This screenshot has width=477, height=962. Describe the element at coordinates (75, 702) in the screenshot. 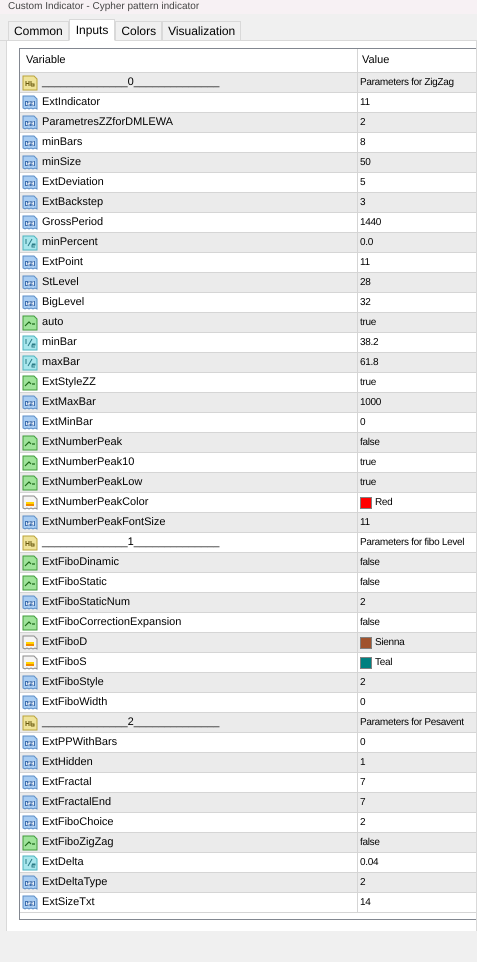

I see `variable-name: ExtFiboWidth` at that location.